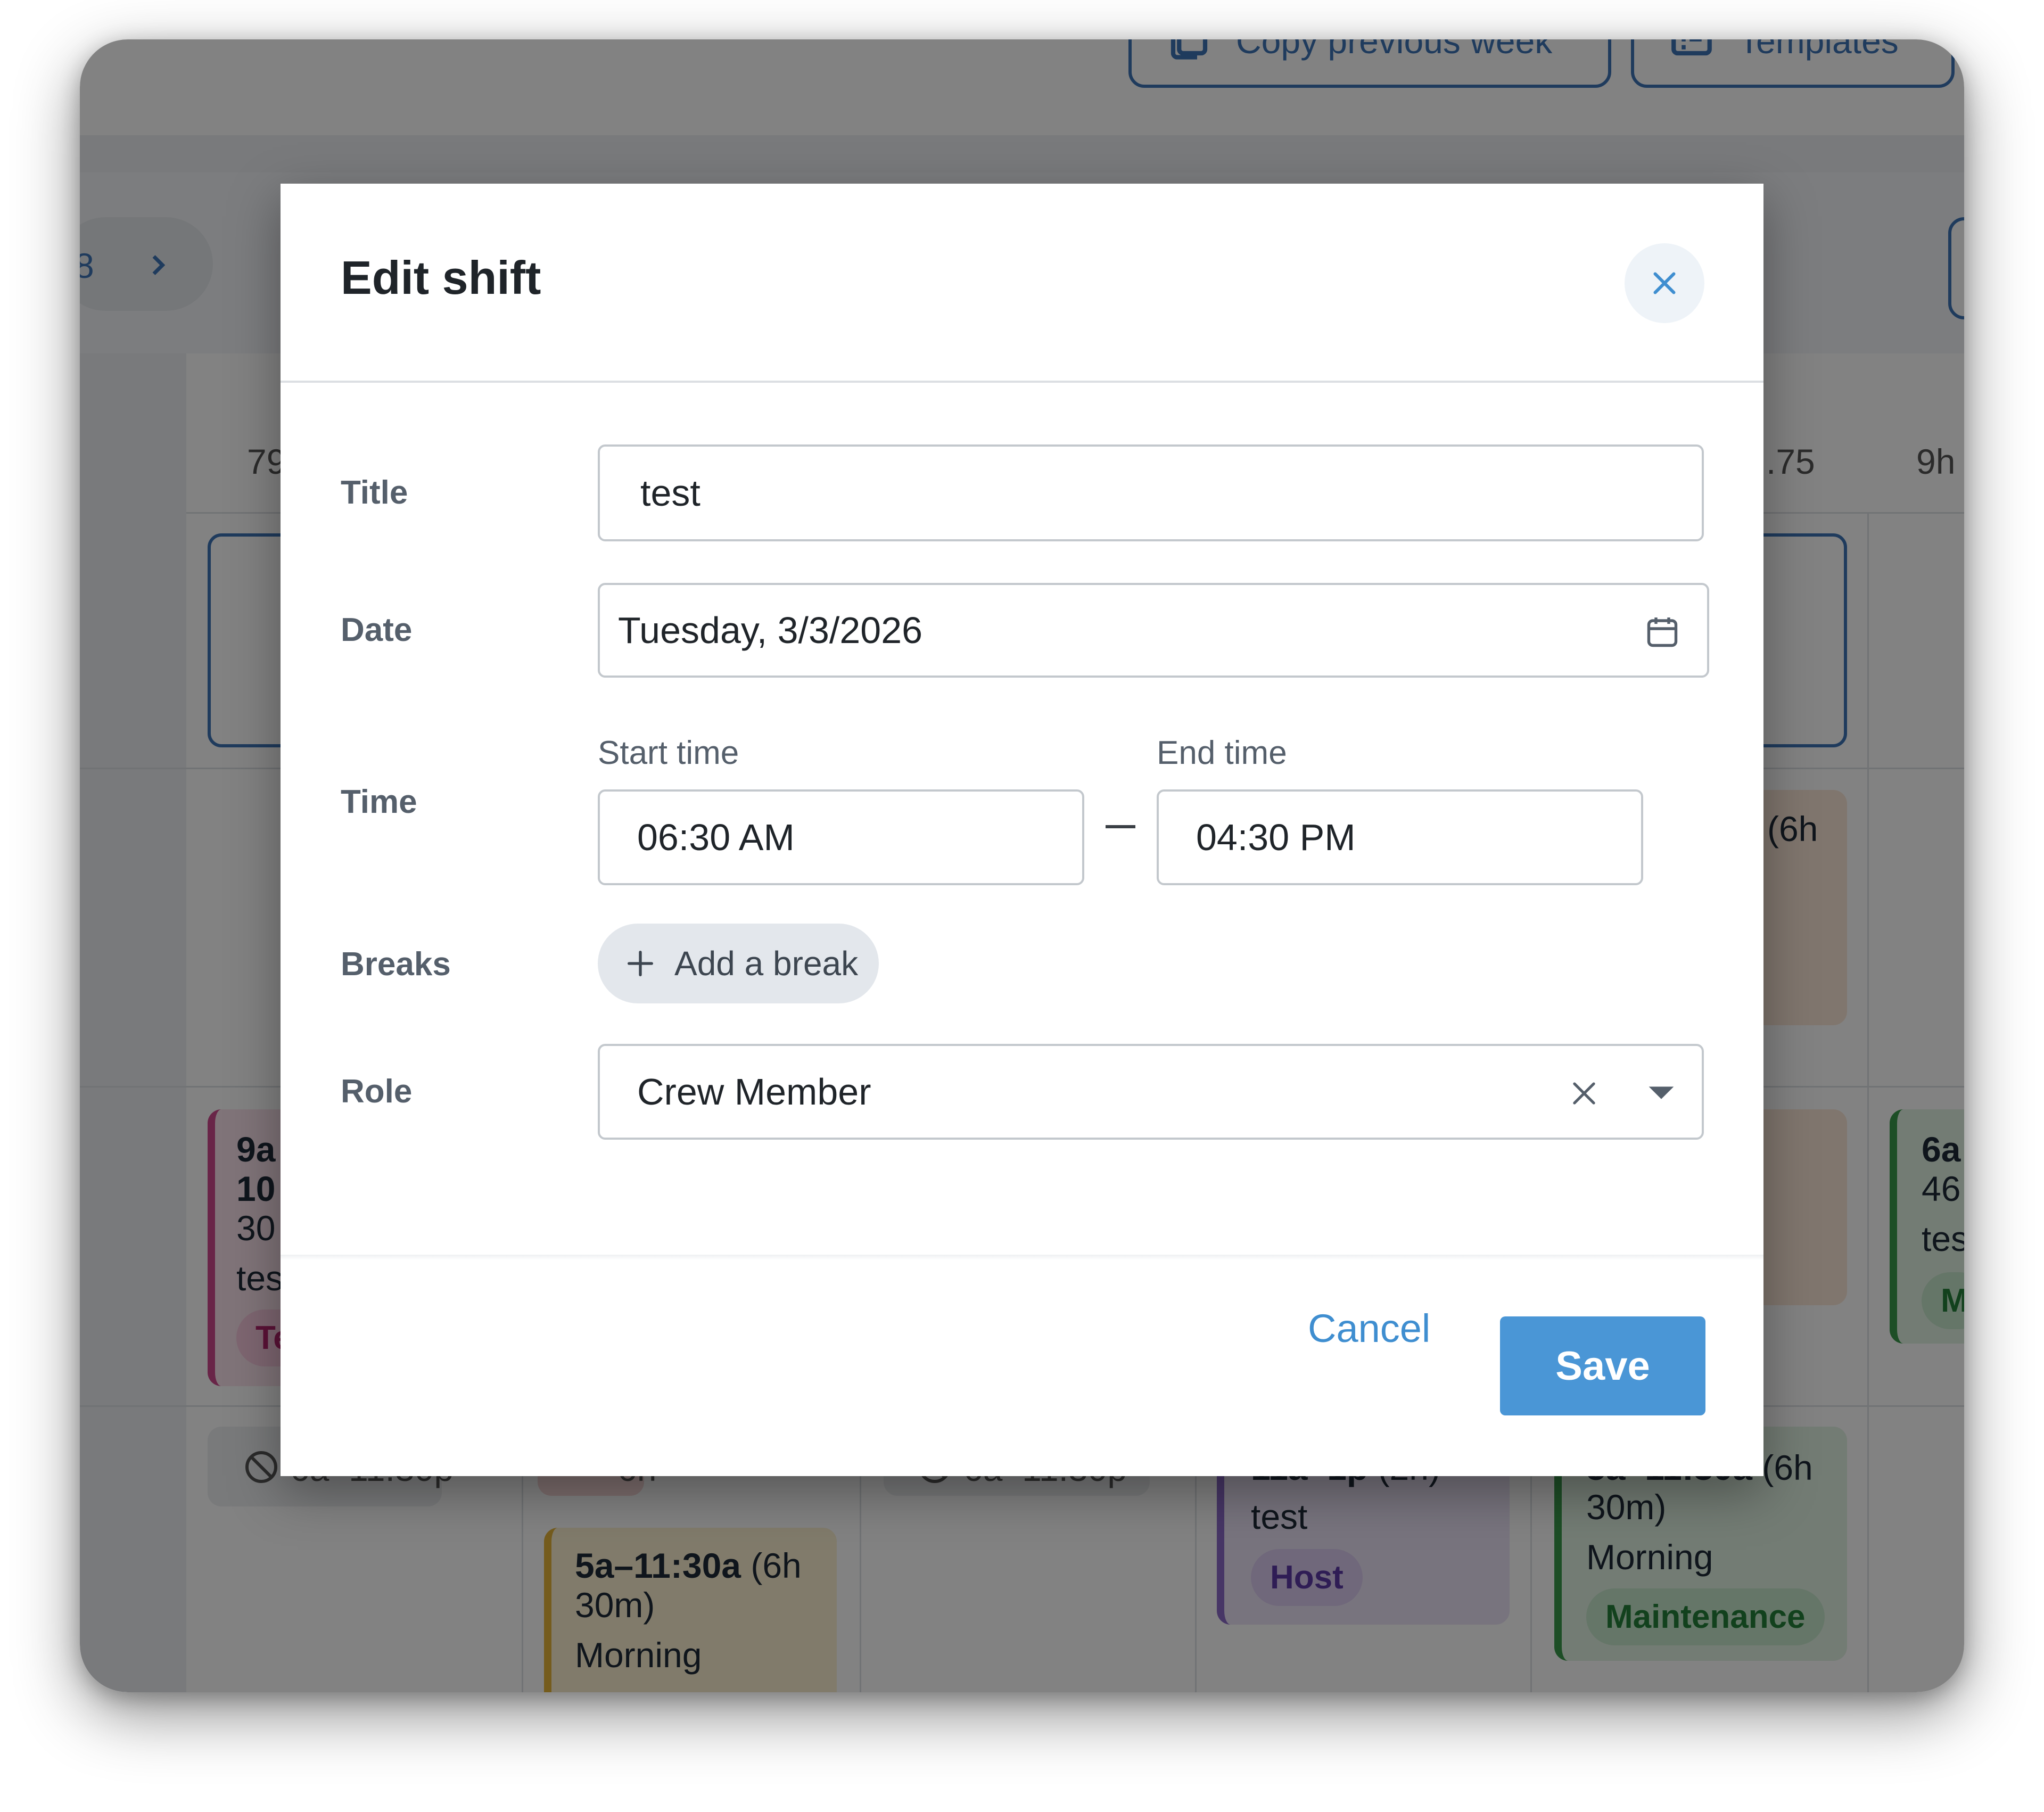 The height and width of the screenshot is (1812, 2044). Describe the element at coordinates (1369, 1328) in the screenshot. I see `cancel-button: Cancel` at that location.